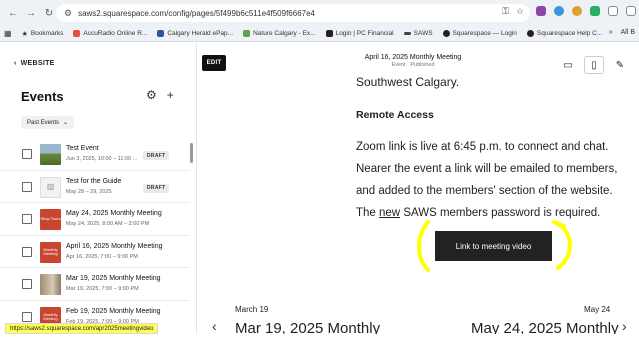  What do you see at coordinates (613, 11) in the screenshot?
I see `extensions-puzzle-icon` at bounding box center [613, 11].